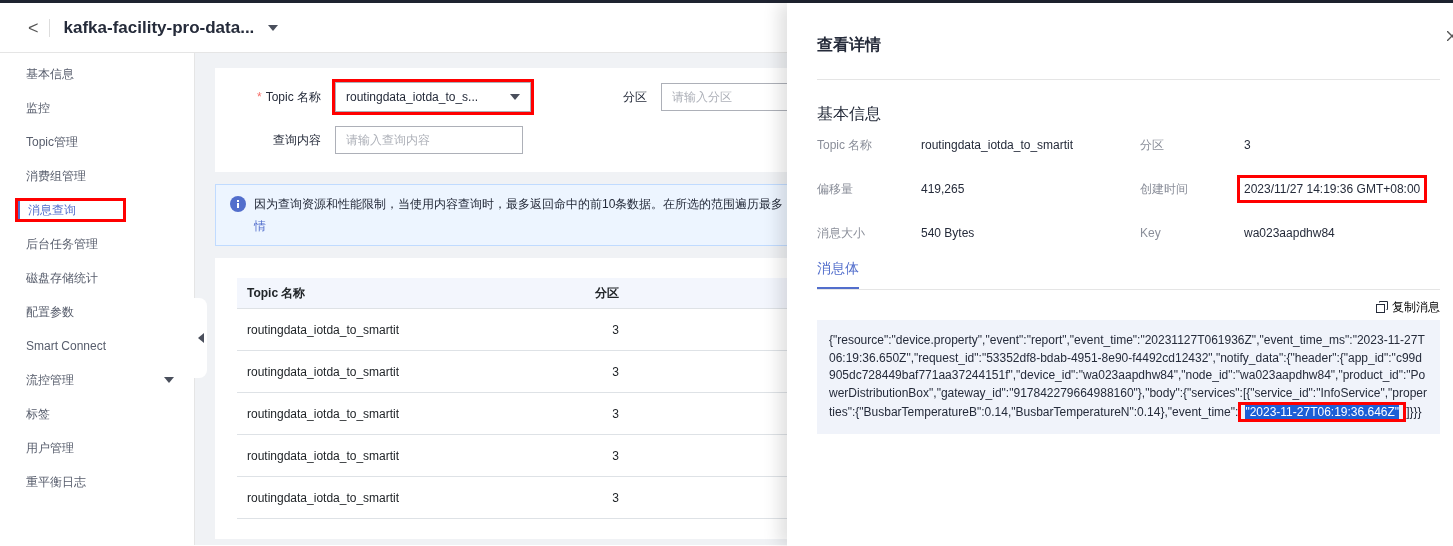 The width and height of the screenshot is (1453, 546). I want to click on collapse-handle, so click(200, 338).